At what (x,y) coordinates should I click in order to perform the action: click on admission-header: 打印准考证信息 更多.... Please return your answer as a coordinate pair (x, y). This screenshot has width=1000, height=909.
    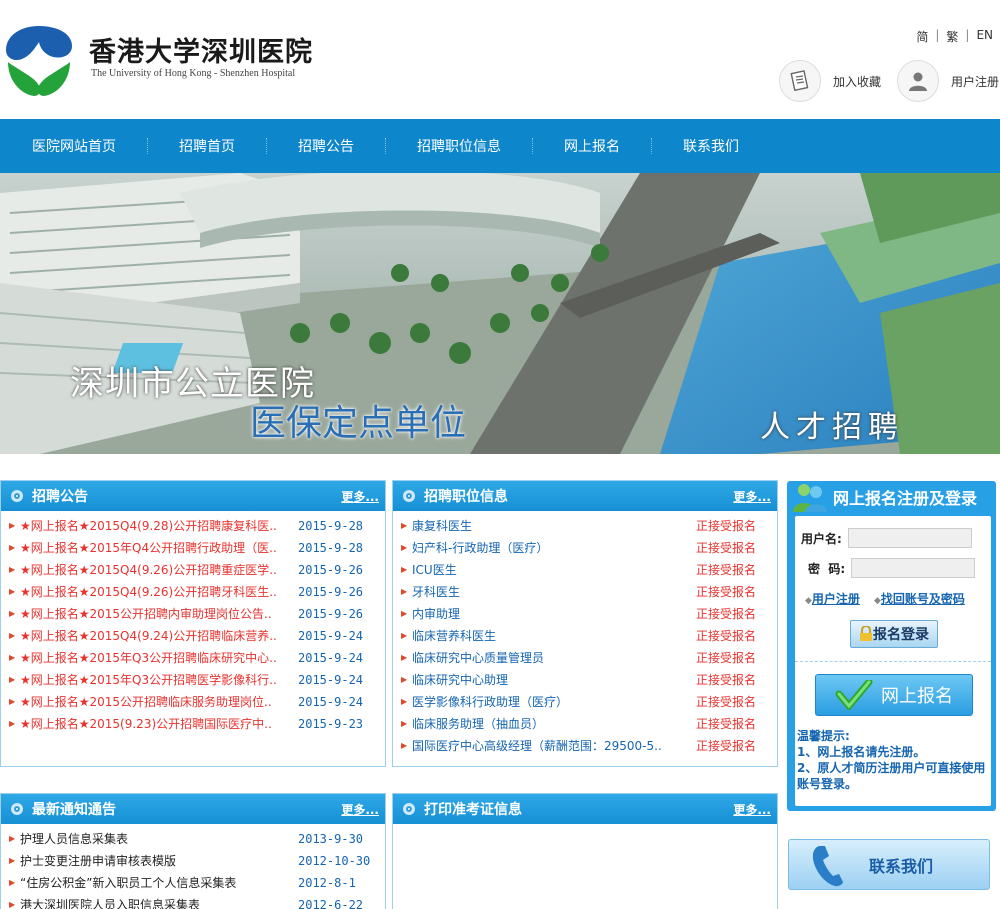
    Looking at the image, I should click on (585, 809).